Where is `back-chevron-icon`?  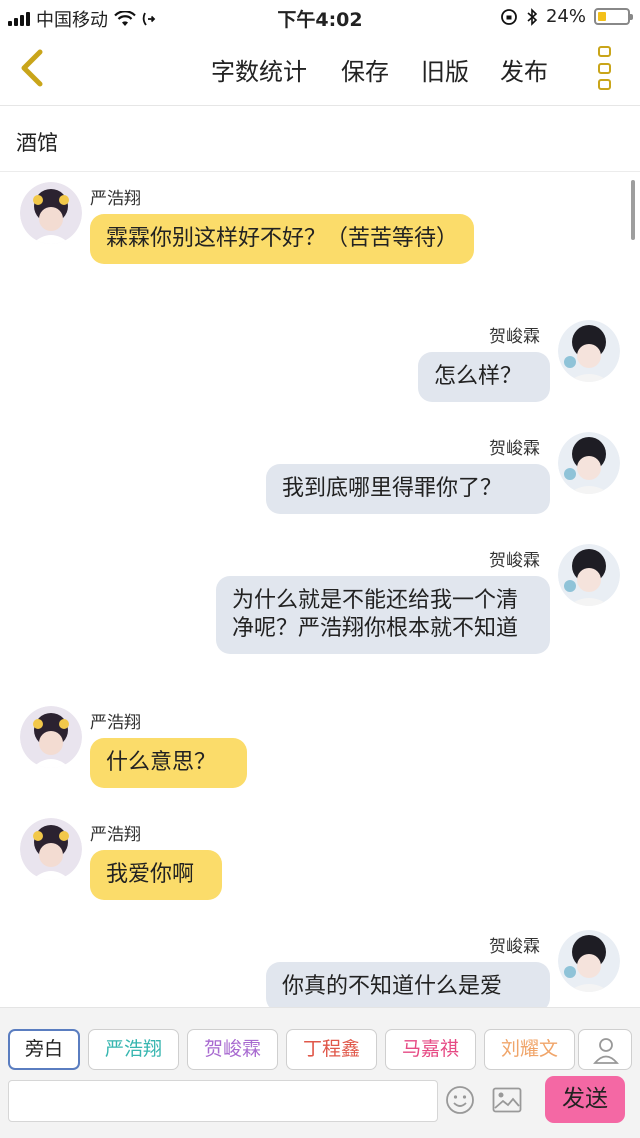
back-chevron-icon is located at coordinates (34, 68).